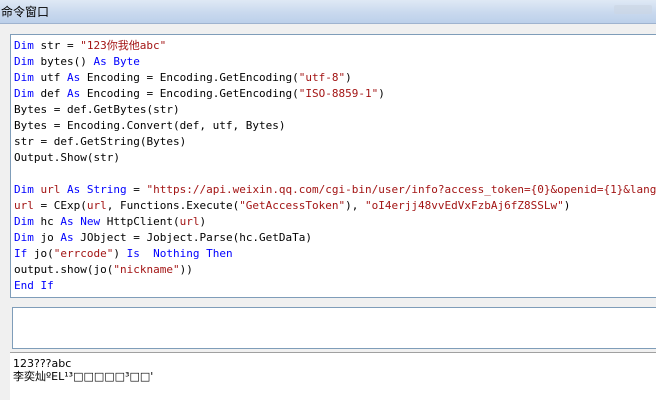 The image size is (656, 400). What do you see at coordinates (24, 253) in the screenshot?
I see `code-token: If` at bounding box center [24, 253].